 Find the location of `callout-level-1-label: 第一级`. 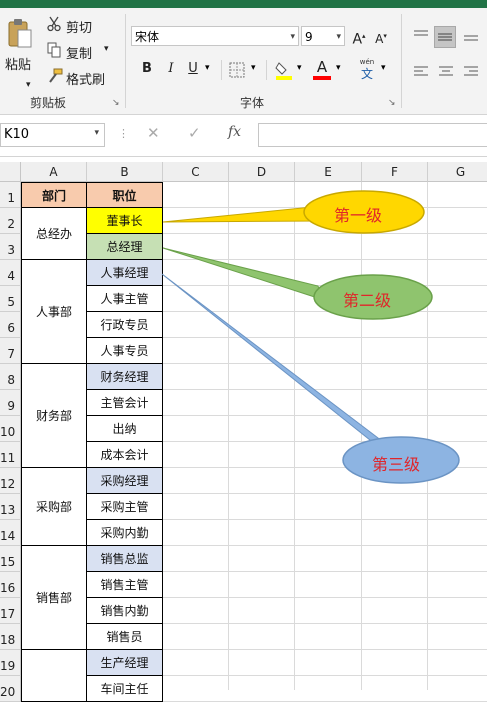

callout-level-1-label: 第一级 is located at coordinates (358, 215).